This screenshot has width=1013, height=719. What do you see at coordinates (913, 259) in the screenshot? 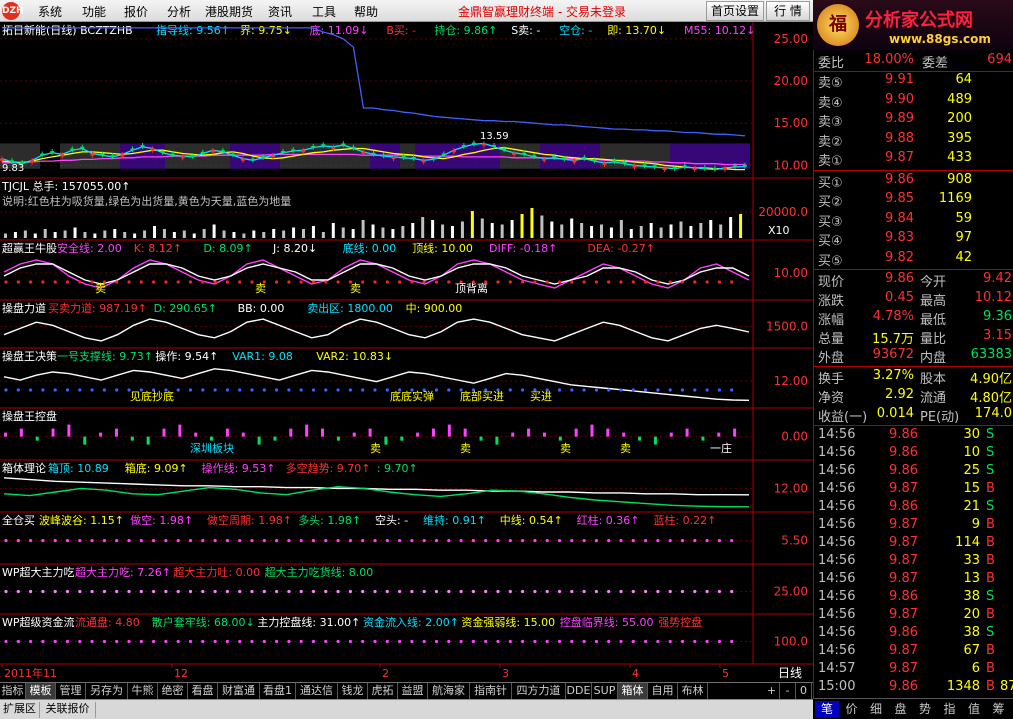
I see `bid-level: 买⑤ 9.82 42` at bounding box center [913, 259].